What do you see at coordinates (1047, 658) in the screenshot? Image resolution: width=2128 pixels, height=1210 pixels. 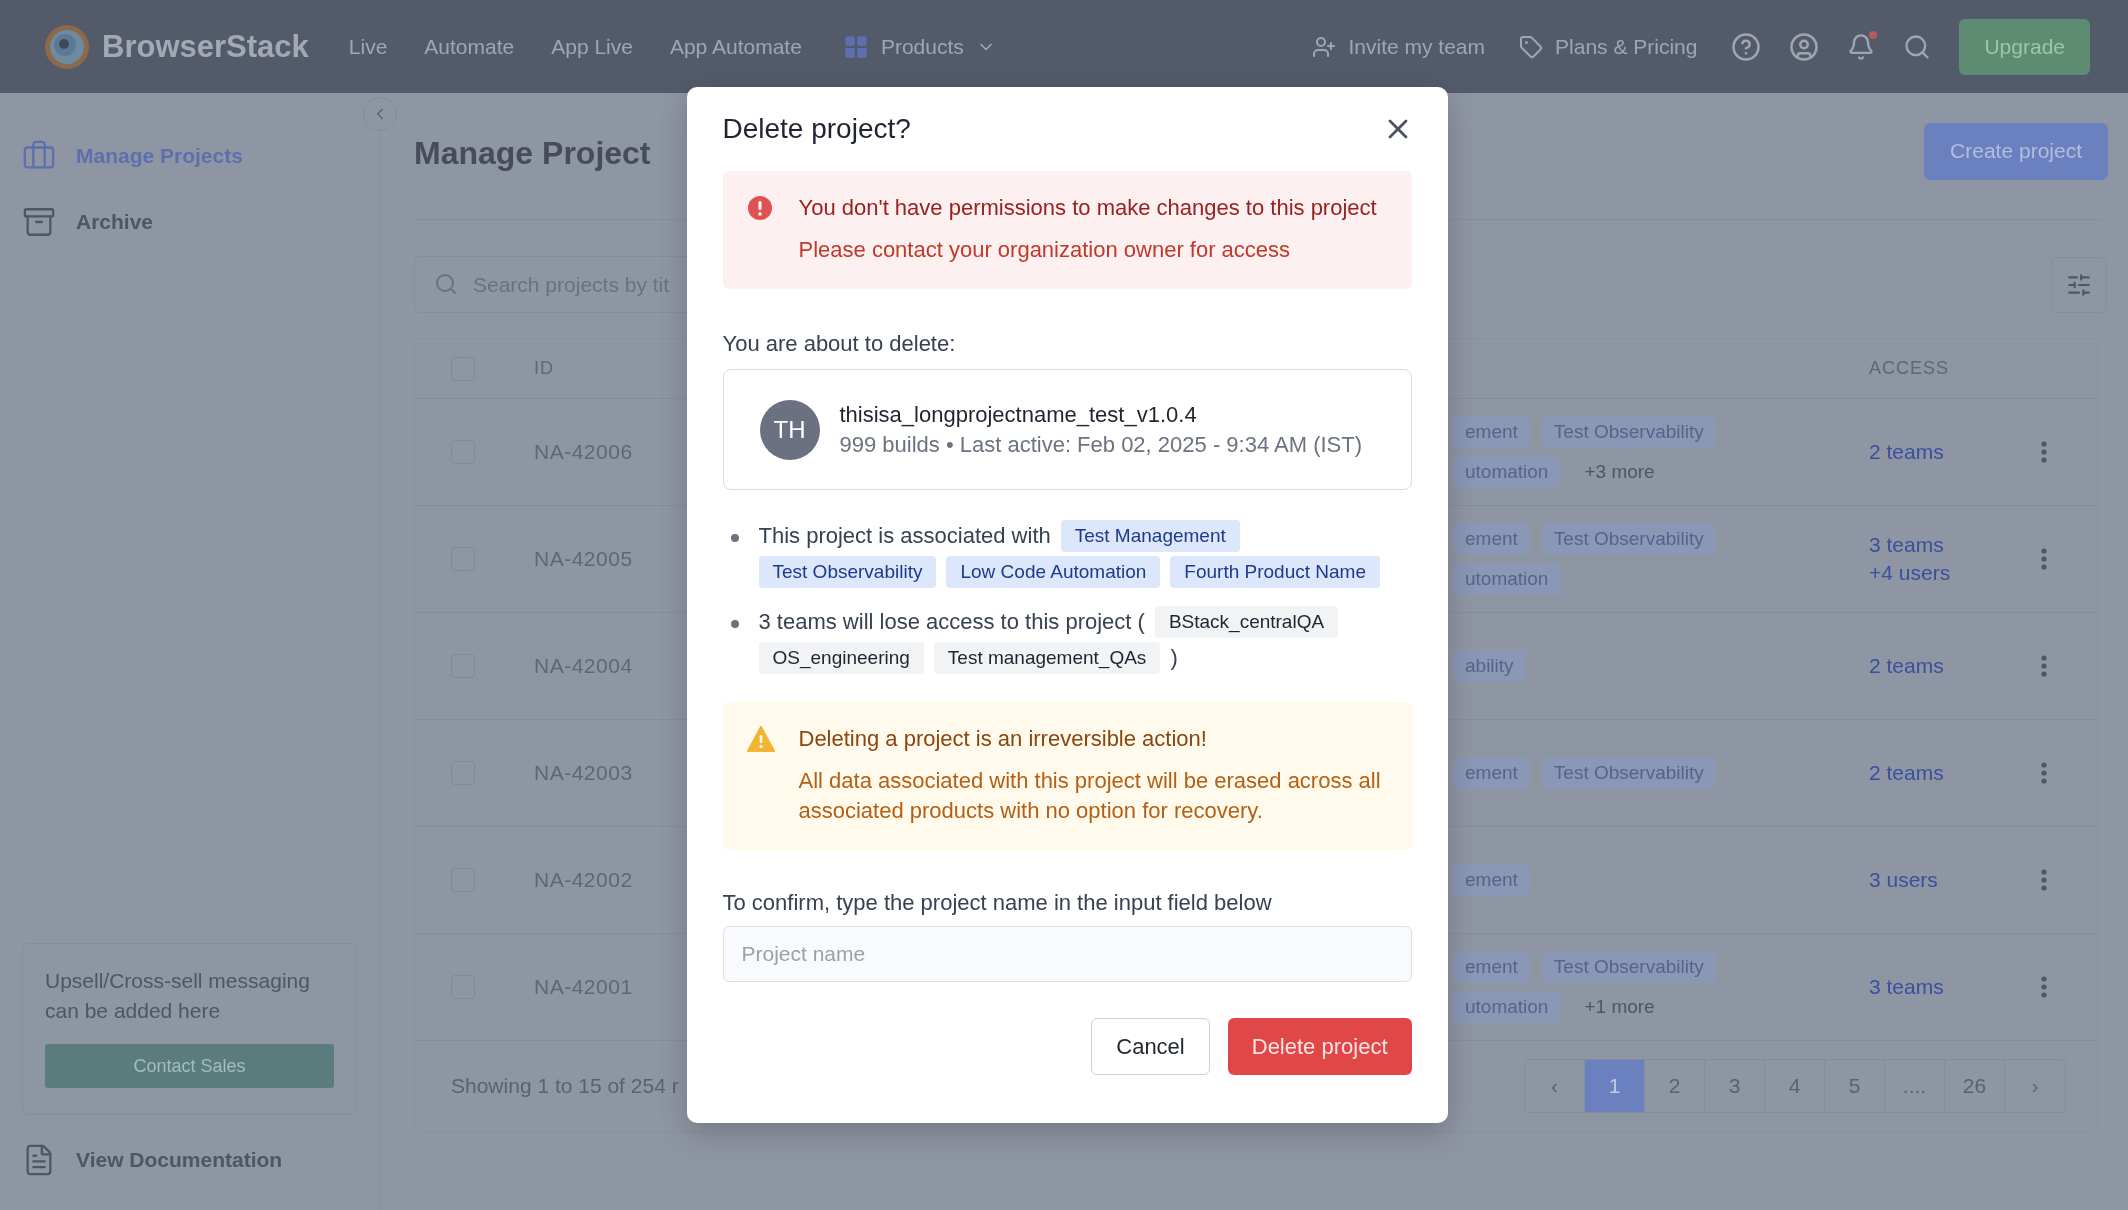 I see `team-tag: Test management_QAs` at bounding box center [1047, 658].